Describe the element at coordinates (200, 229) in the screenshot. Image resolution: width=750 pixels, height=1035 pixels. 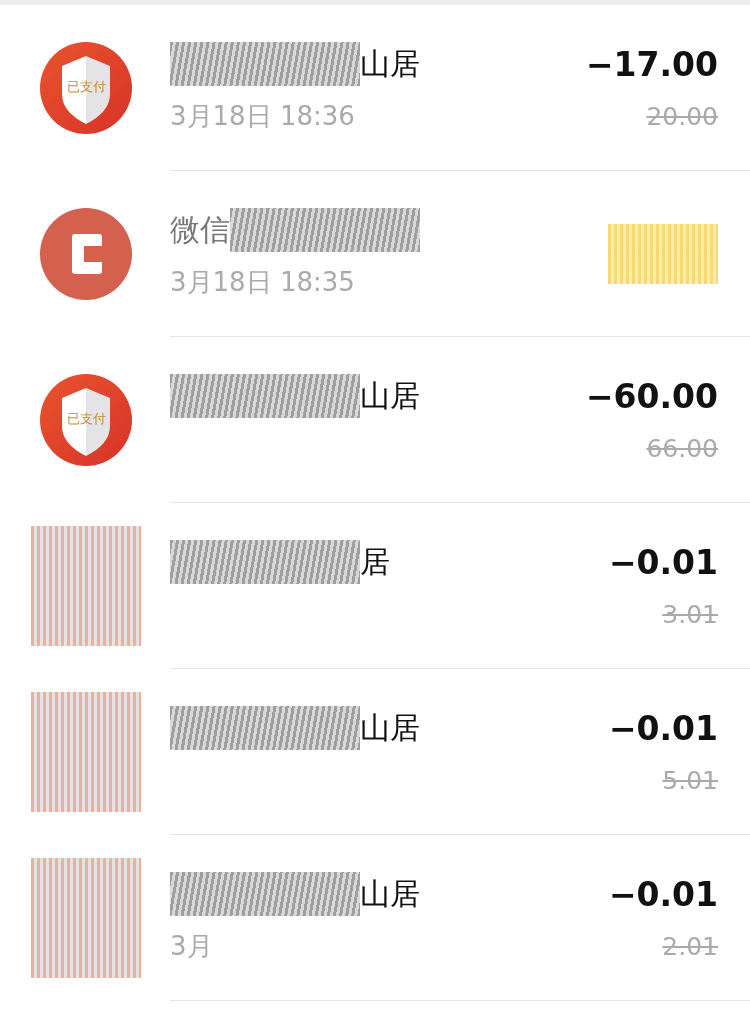
I see `merchant-name: 微信` at that location.